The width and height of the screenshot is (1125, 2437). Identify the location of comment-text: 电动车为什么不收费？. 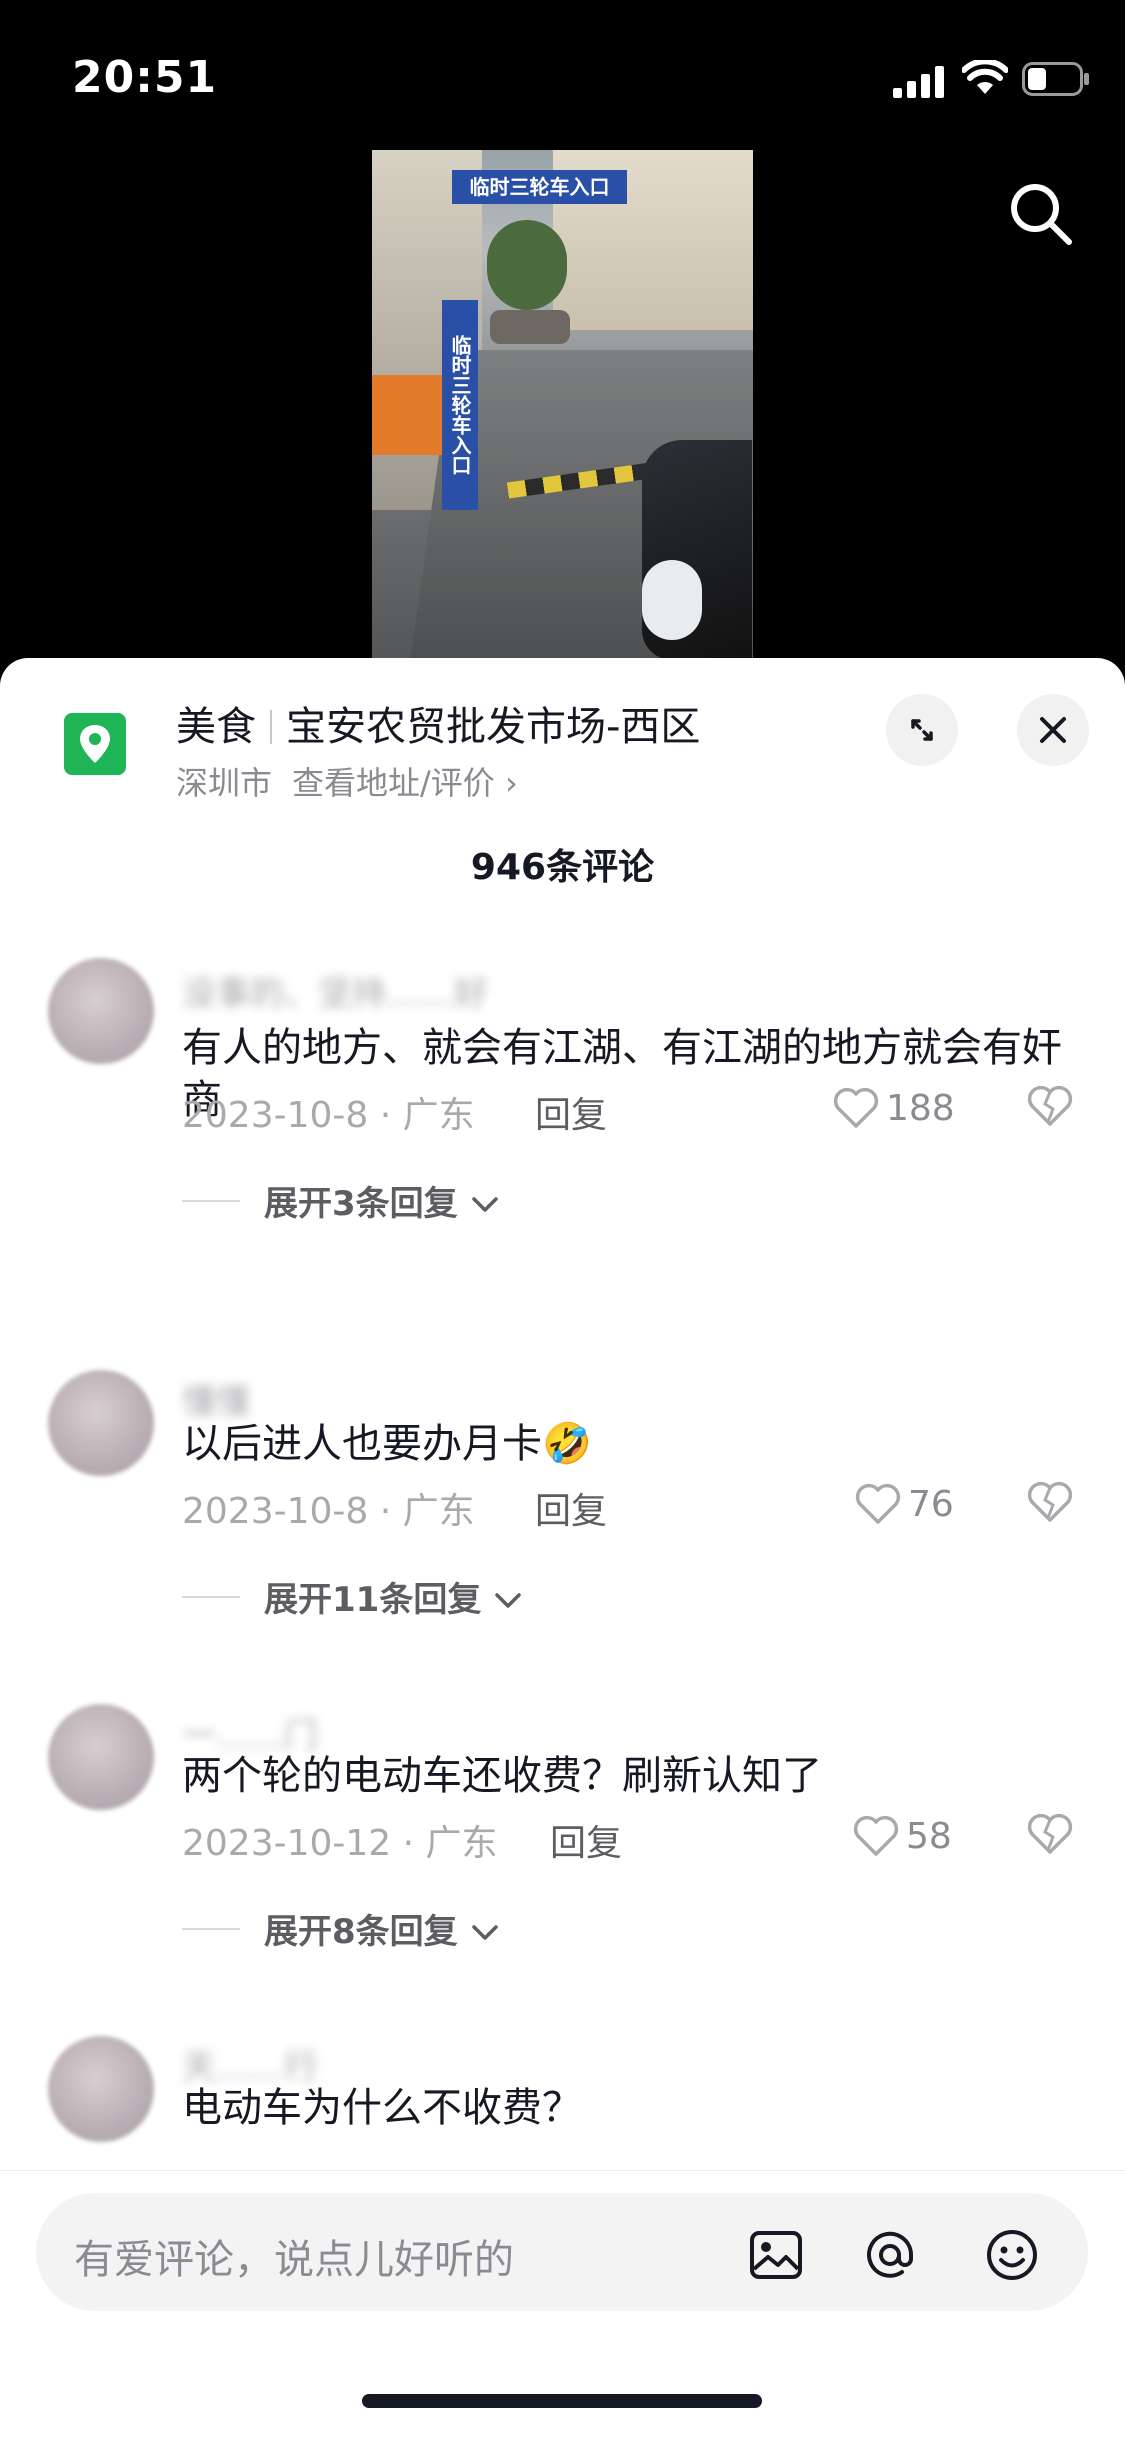
(622, 2108).